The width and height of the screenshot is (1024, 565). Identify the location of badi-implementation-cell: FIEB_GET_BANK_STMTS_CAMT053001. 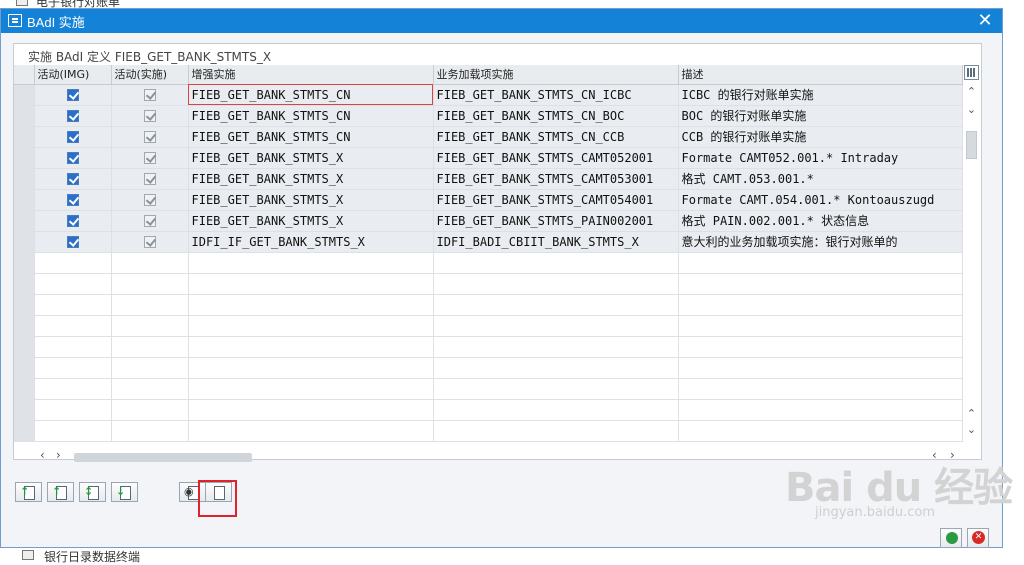
(556, 179).